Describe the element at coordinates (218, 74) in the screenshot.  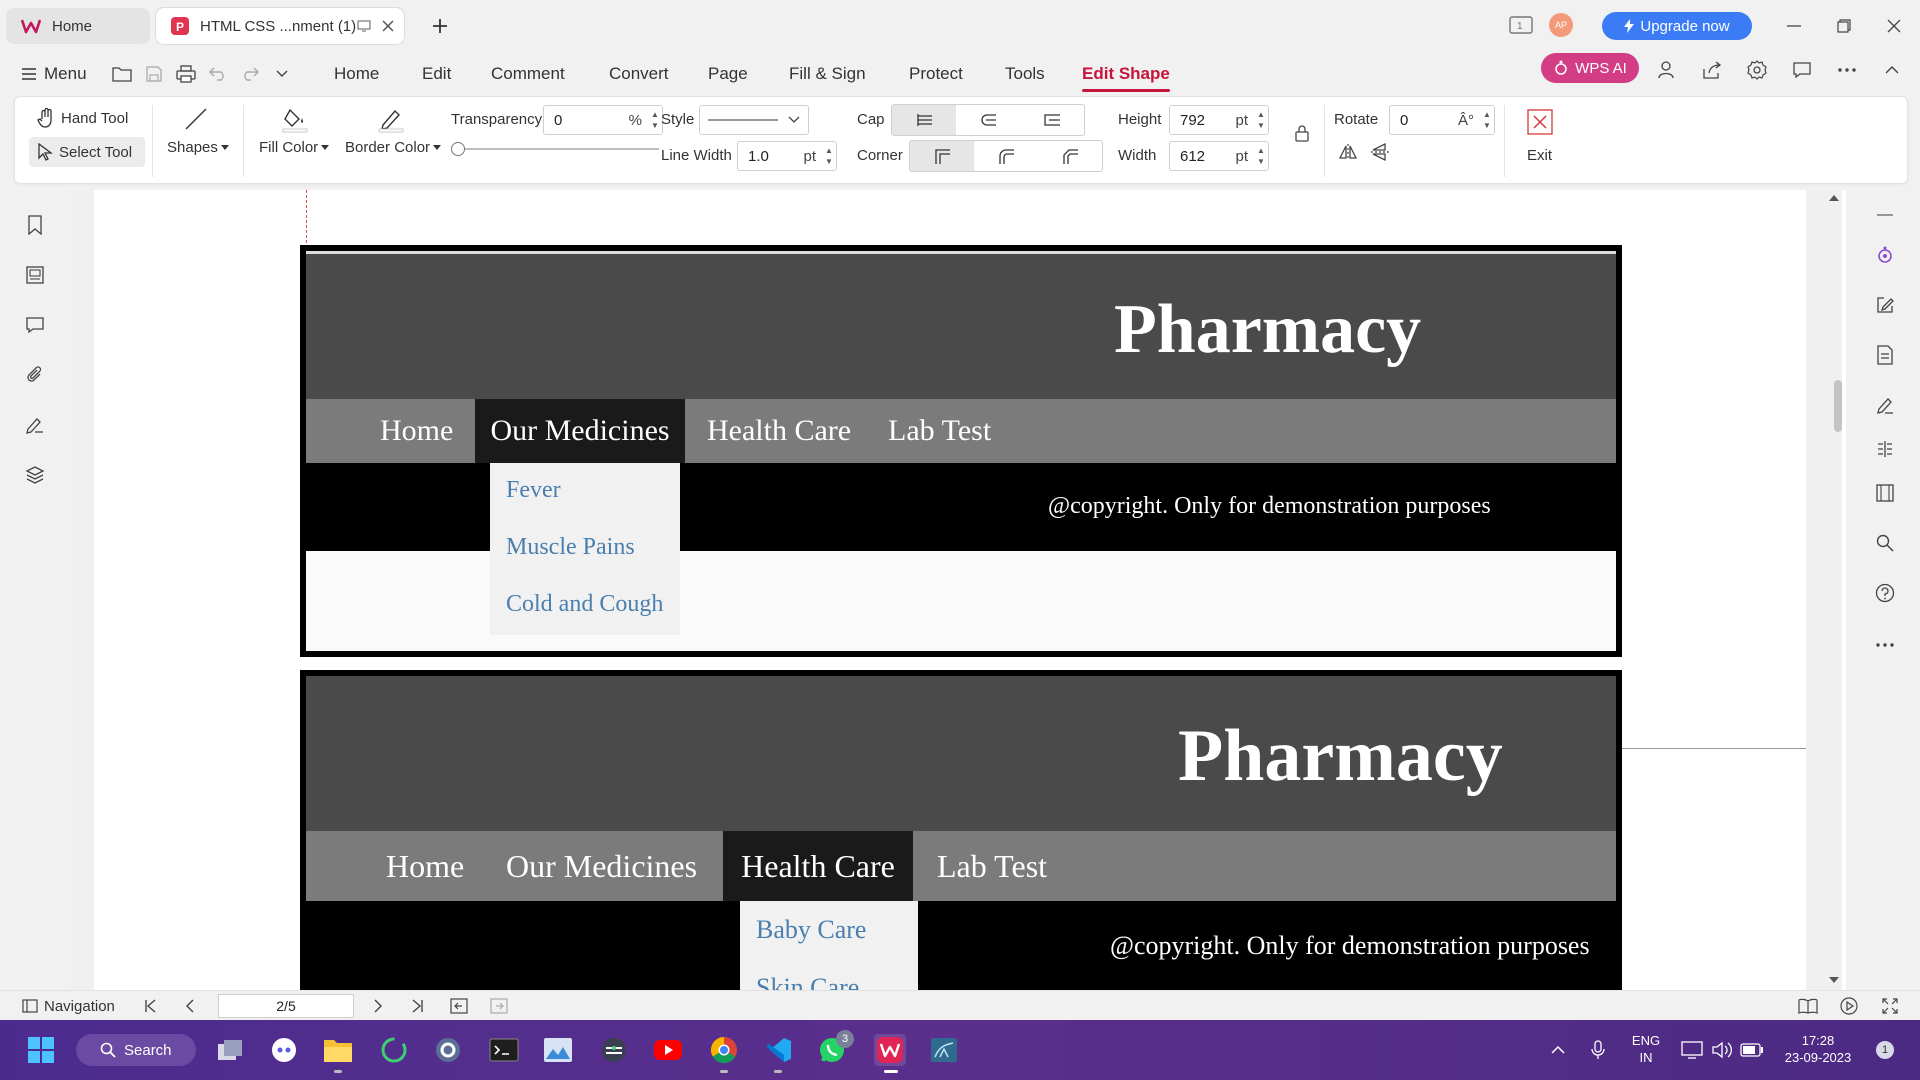
I see `undo-icon` at that location.